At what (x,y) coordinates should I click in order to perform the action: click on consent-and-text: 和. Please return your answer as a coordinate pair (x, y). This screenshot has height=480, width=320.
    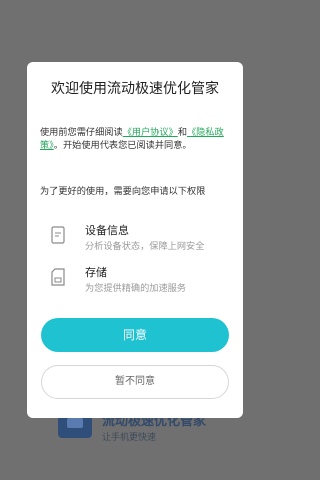
    Looking at the image, I should click on (182, 132).